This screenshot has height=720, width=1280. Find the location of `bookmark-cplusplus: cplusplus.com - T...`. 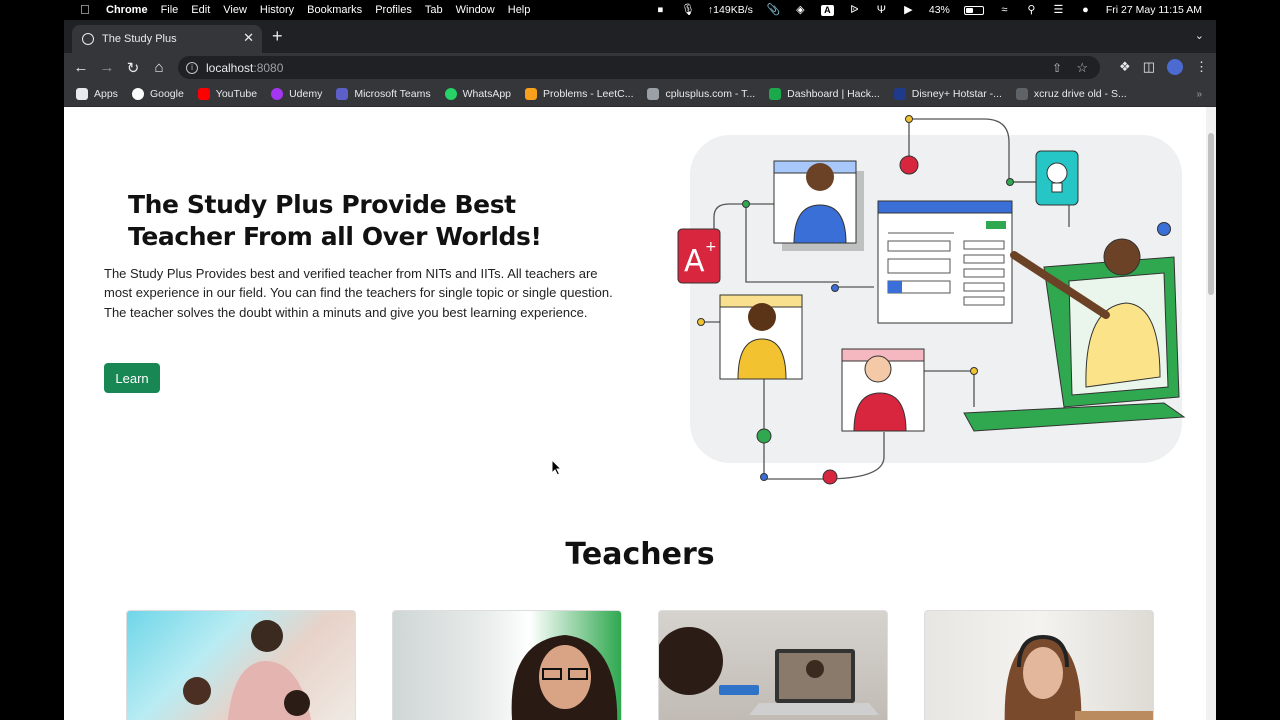

bookmark-cplusplus: cplusplus.com - T... is located at coordinates (701, 94).